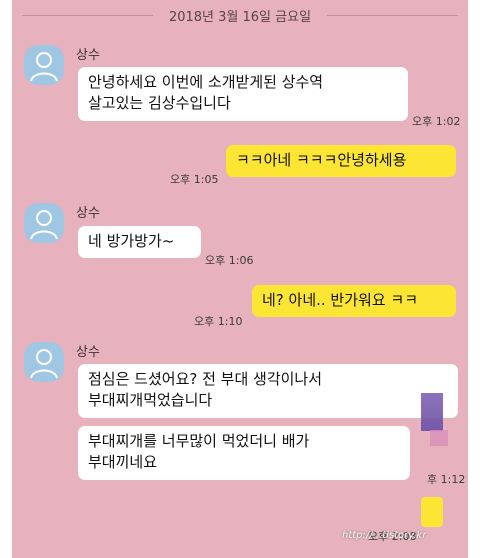 This screenshot has width=480, height=558. I want to click on watermark: http://...tistory.kr, so click(384, 535).